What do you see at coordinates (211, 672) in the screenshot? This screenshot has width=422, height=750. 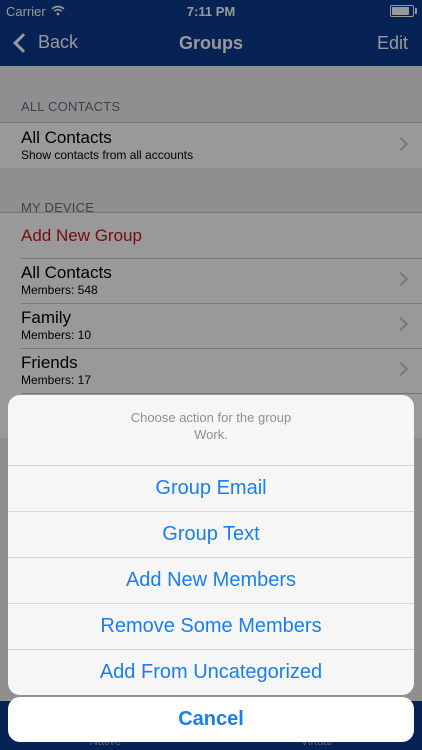 I see `add-from-uncategorized-button: Add From Uncategorized` at bounding box center [211, 672].